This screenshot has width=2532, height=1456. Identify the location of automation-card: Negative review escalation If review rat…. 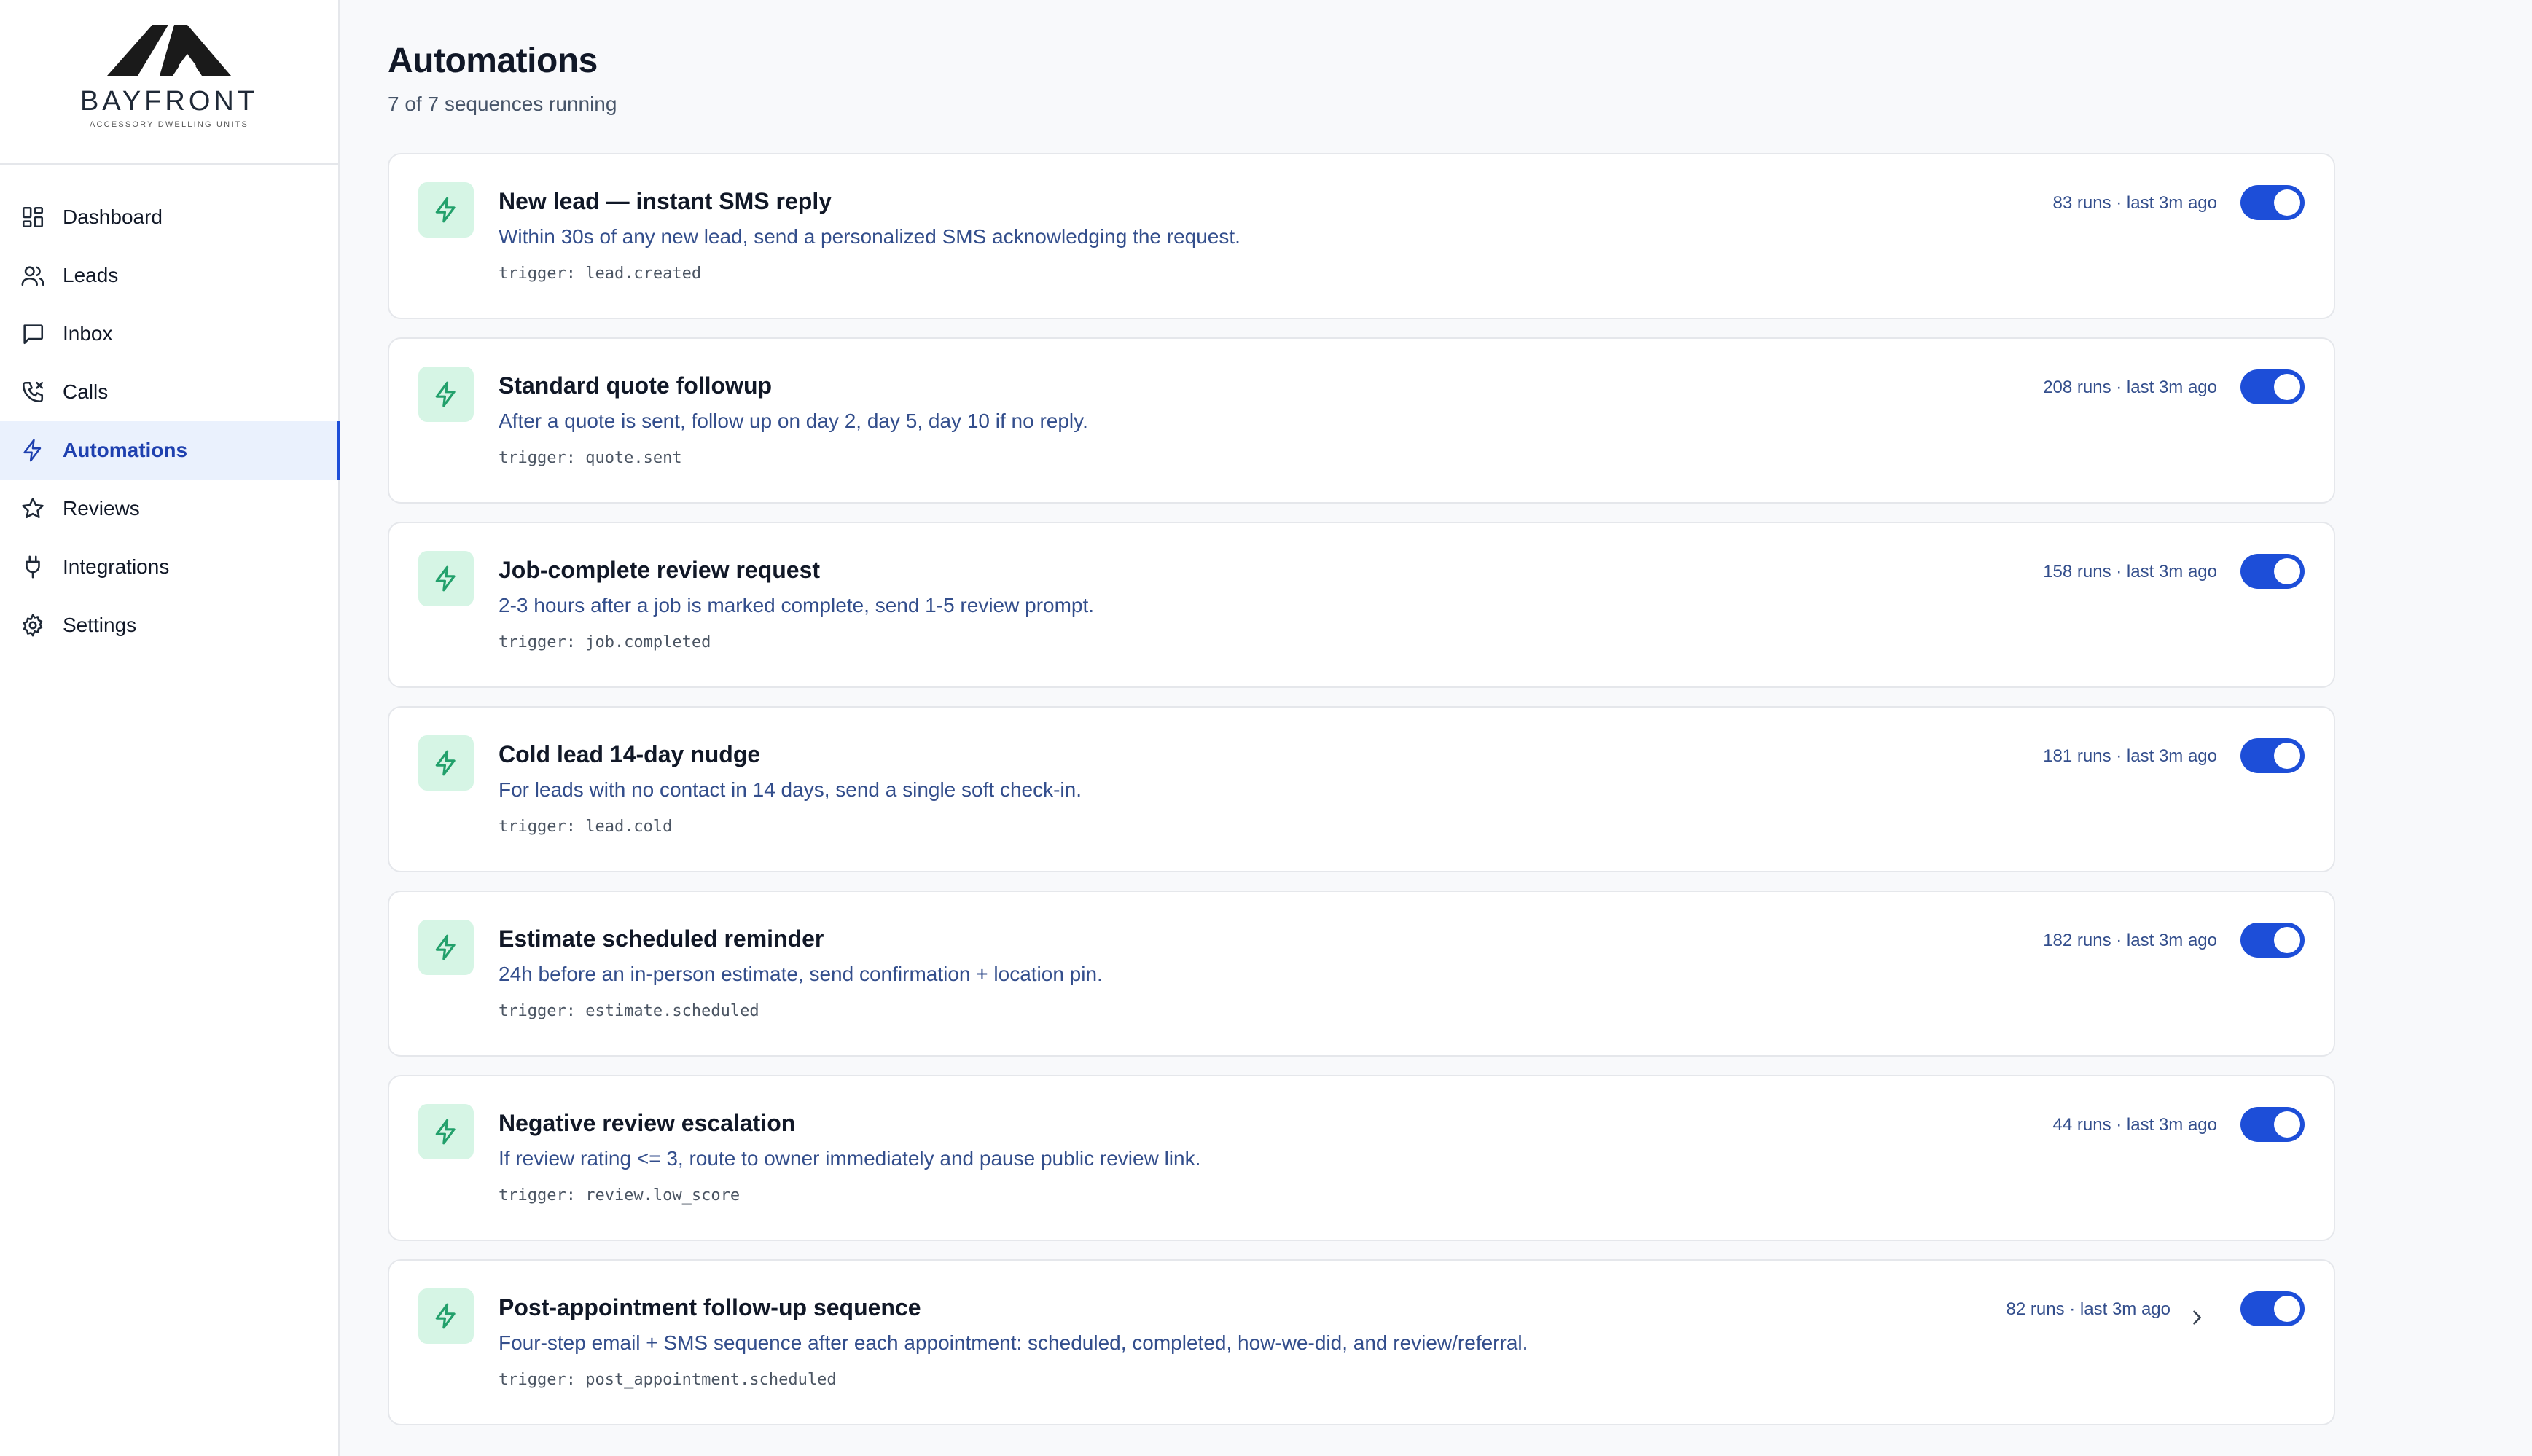
(1361, 1158).